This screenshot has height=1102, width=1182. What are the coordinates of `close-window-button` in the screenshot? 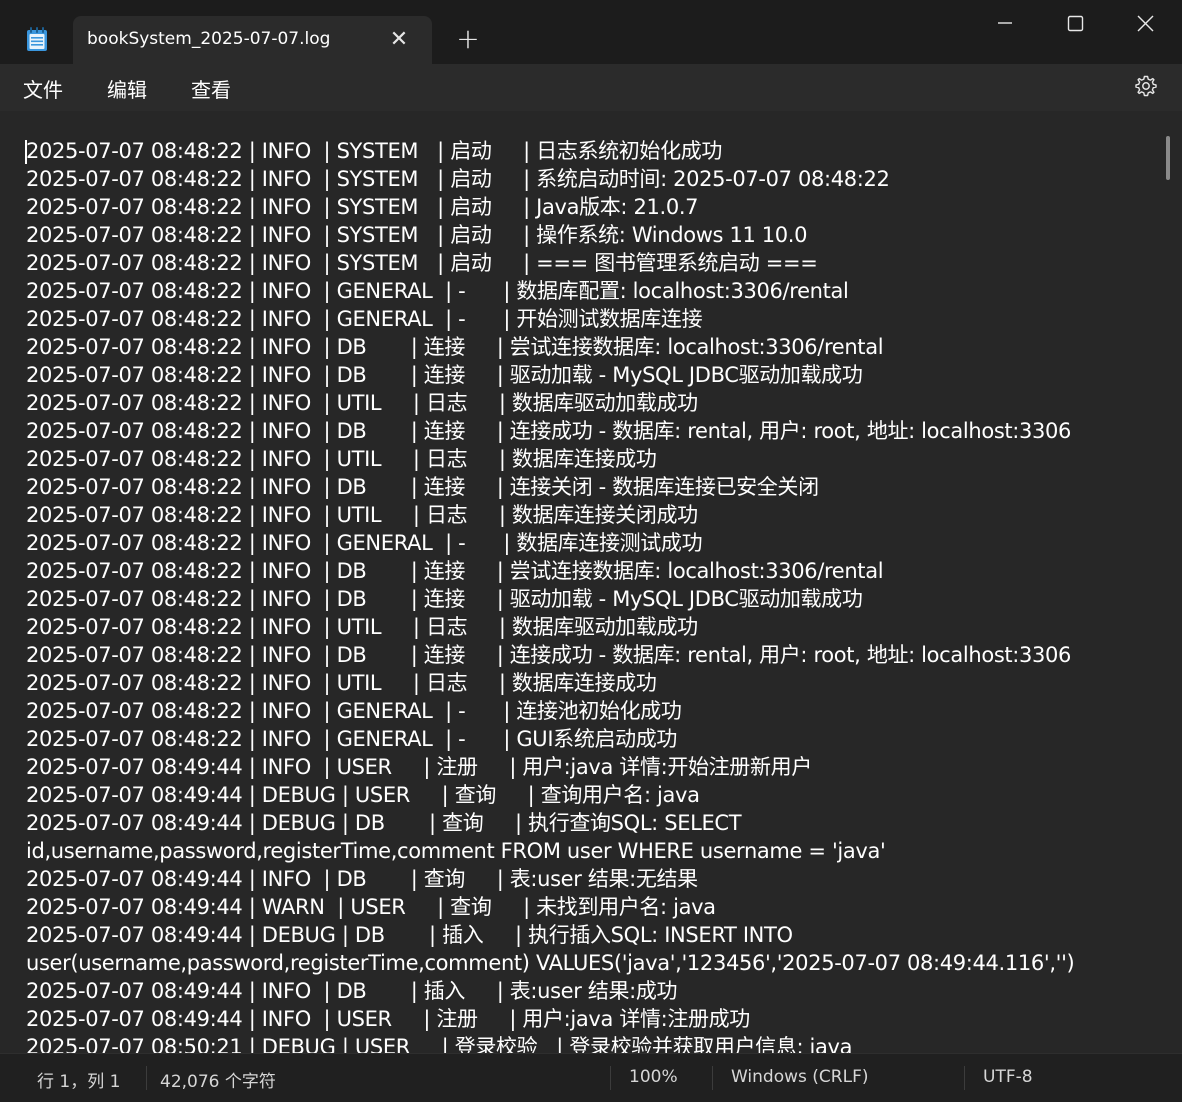 It's located at (1145, 23).